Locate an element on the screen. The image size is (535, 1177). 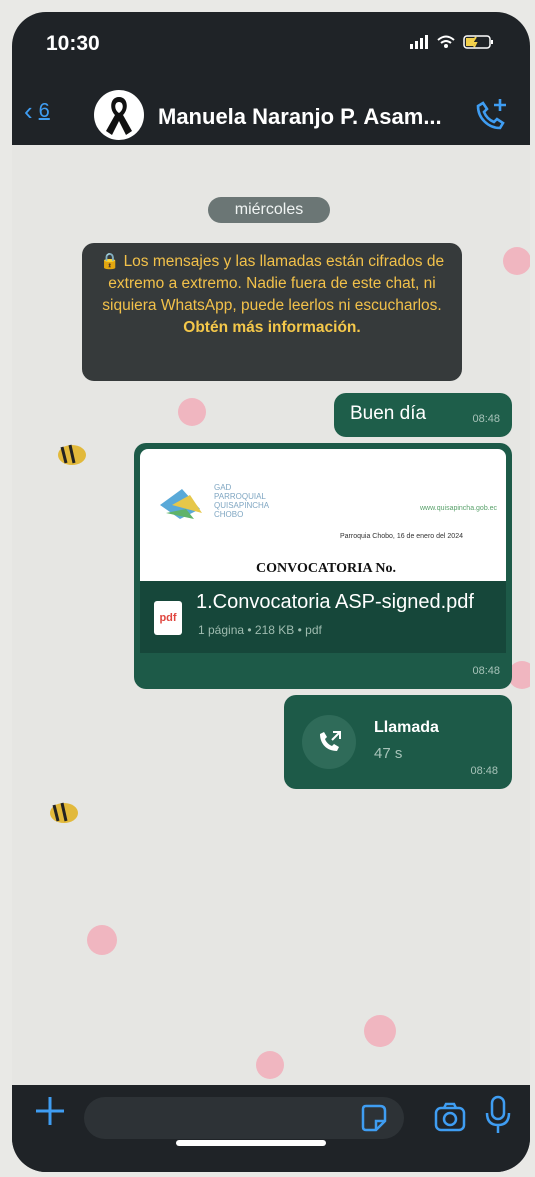
status-time: 10:30 is located at coordinates (73, 43).